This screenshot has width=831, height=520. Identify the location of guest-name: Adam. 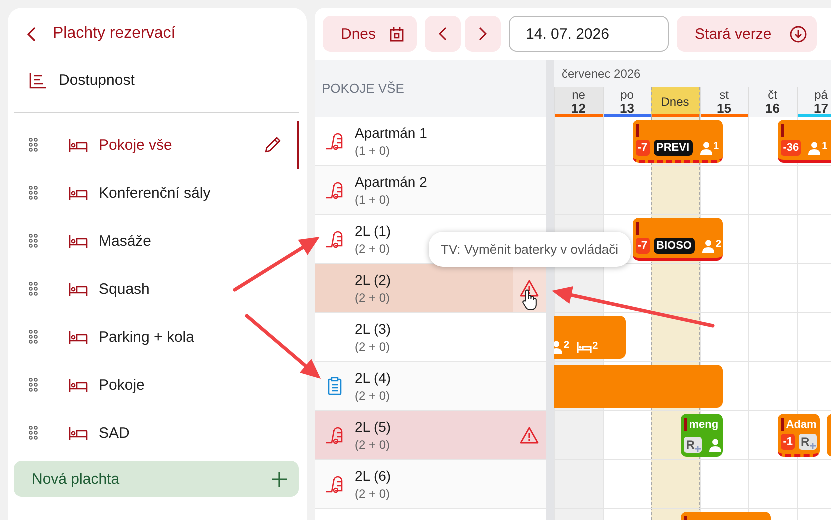
(801, 424).